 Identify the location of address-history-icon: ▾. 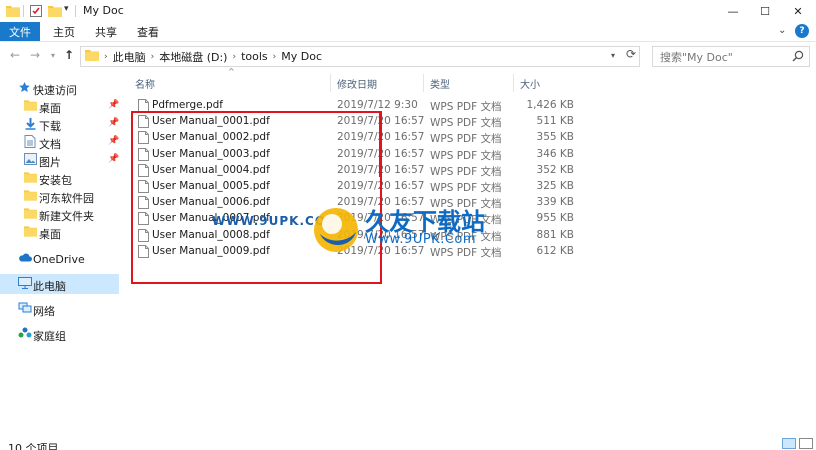
(613, 55).